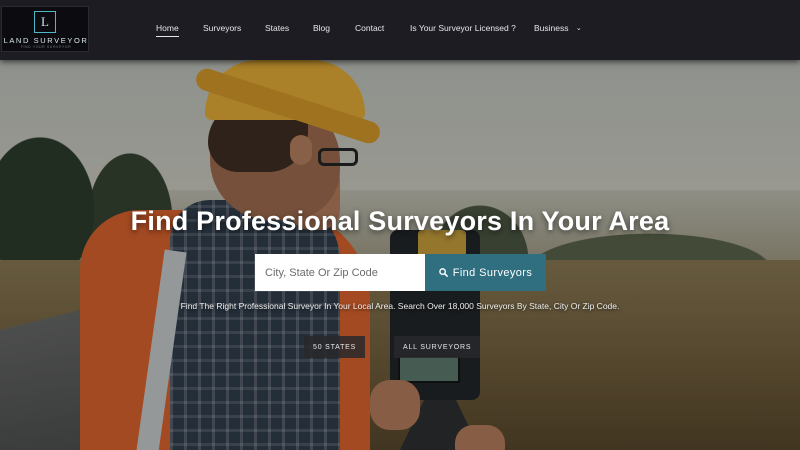 Image resolution: width=800 pixels, height=450 pixels. I want to click on states-button: 50 STATES, so click(335, 347).